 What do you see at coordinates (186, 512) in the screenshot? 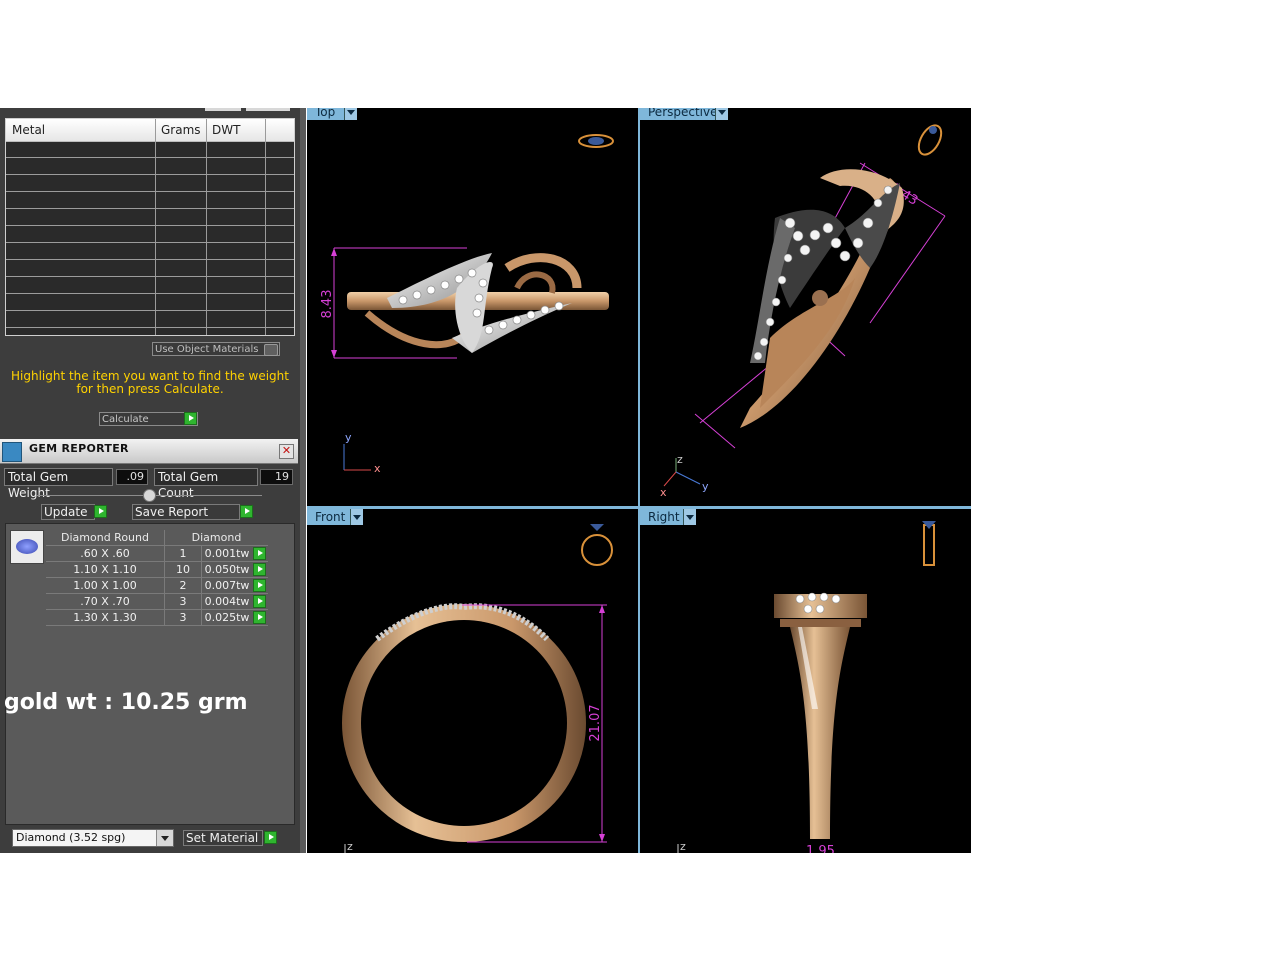
I see `save-report-button: Save Report` at bounding box center [186, 512].